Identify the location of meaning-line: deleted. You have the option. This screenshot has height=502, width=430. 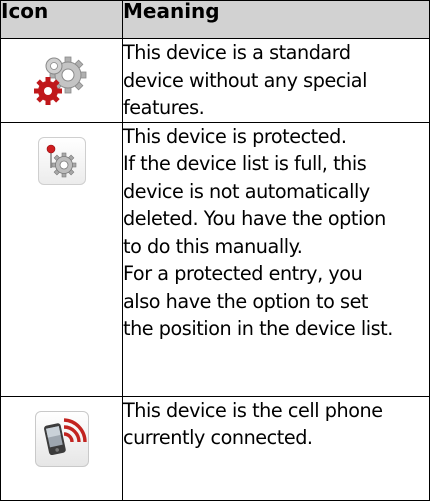
(254, 218).